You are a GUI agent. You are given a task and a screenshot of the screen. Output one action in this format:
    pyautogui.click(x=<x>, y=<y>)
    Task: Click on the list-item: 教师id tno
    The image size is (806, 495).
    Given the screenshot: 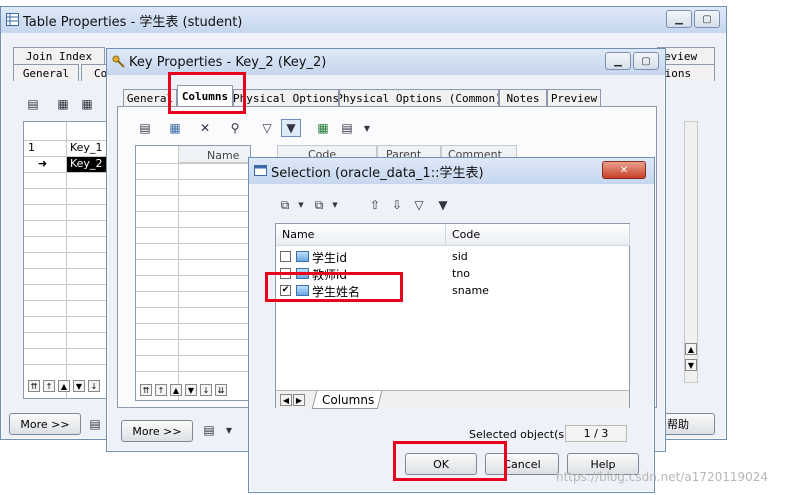 What is the action you would take?
    pyautogui.click(x=452, y=273)
    